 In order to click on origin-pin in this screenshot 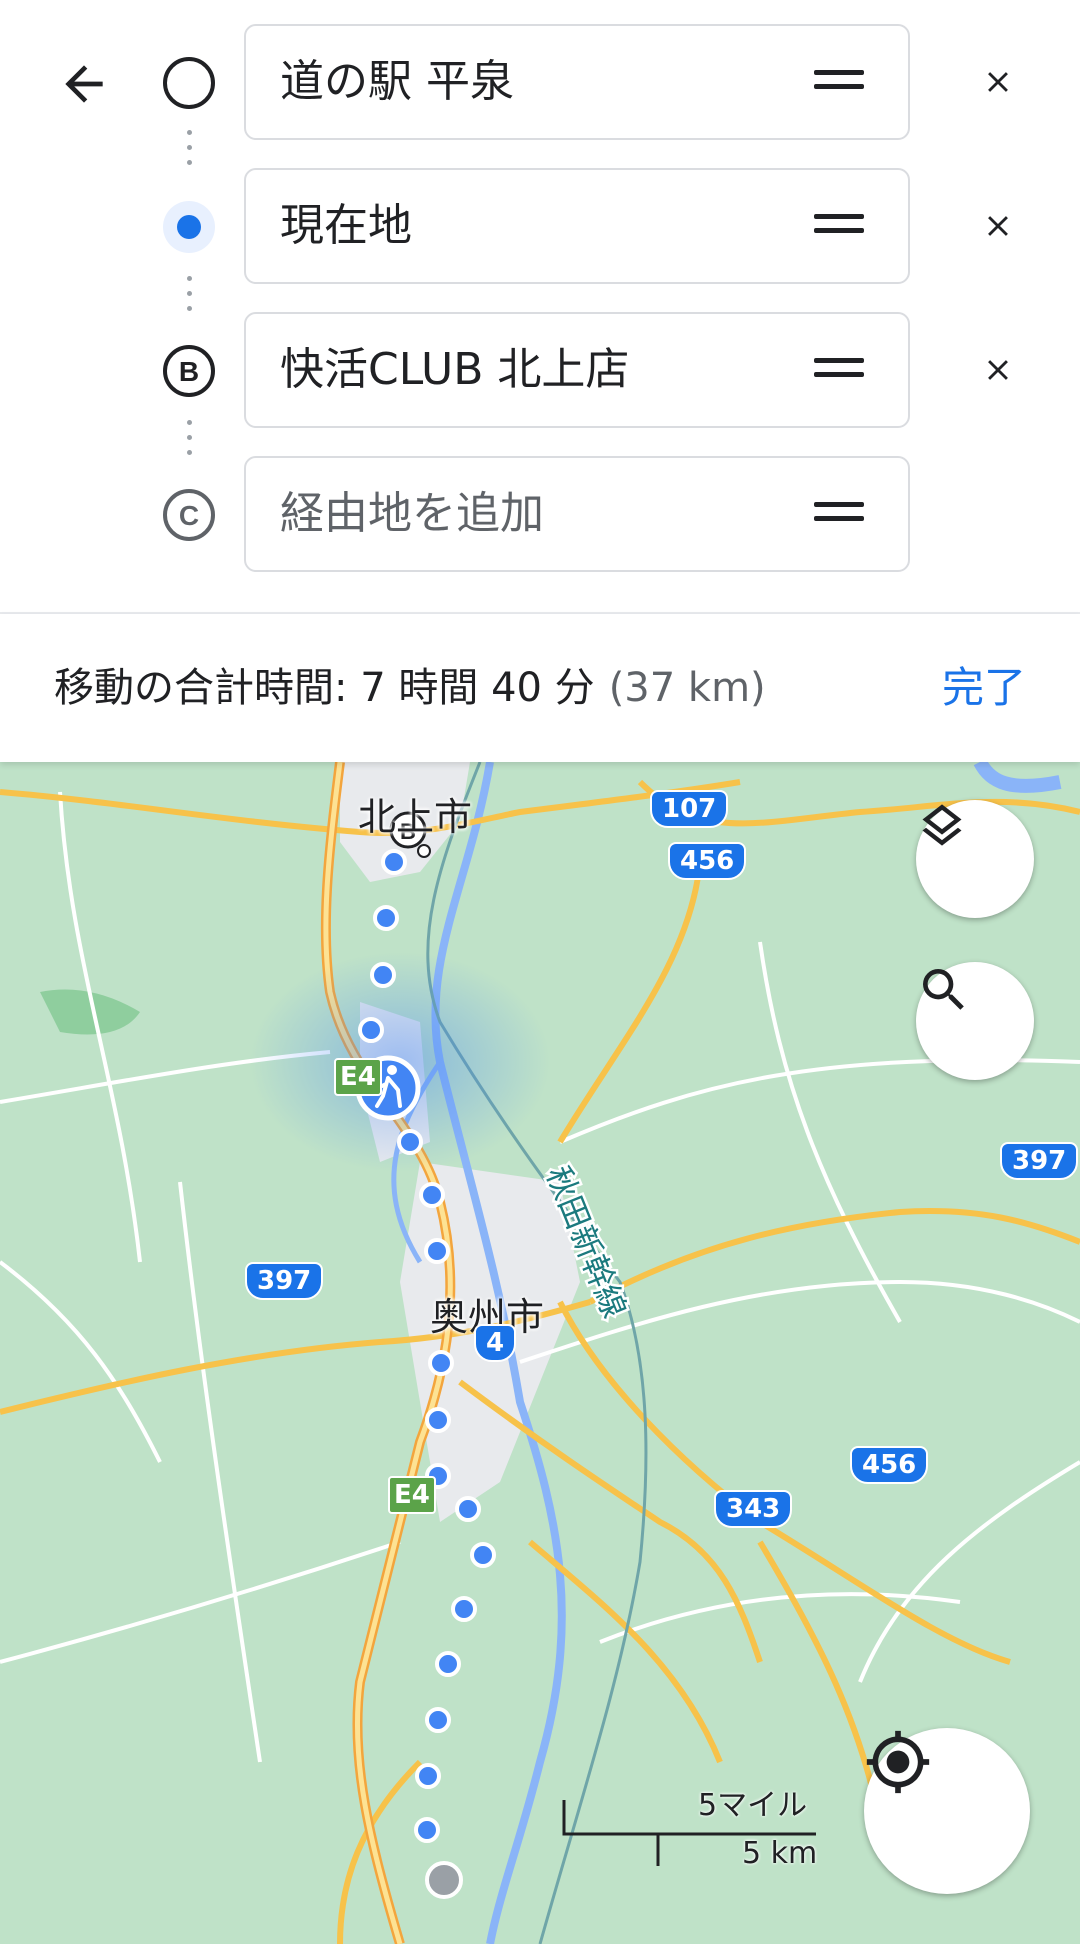, I will do `click(444, 1880)`.